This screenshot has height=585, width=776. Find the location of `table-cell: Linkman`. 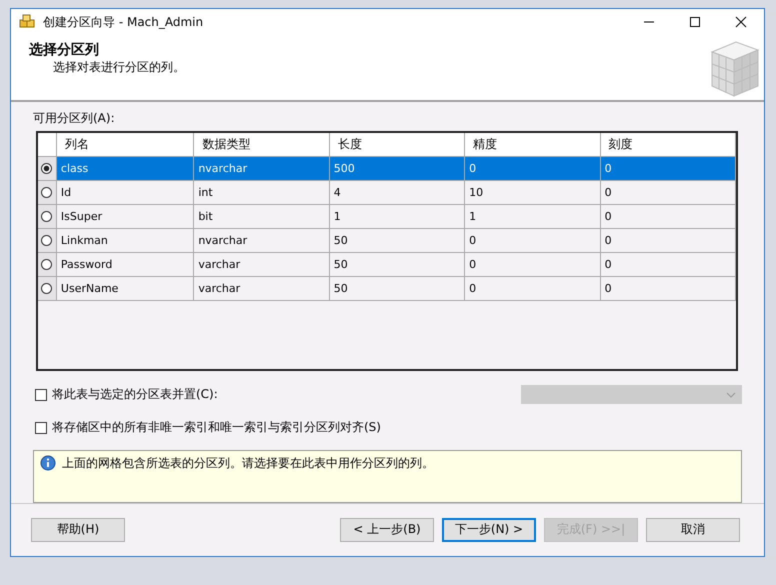

table-cell: Linkman is located at coordinates (125, 240).